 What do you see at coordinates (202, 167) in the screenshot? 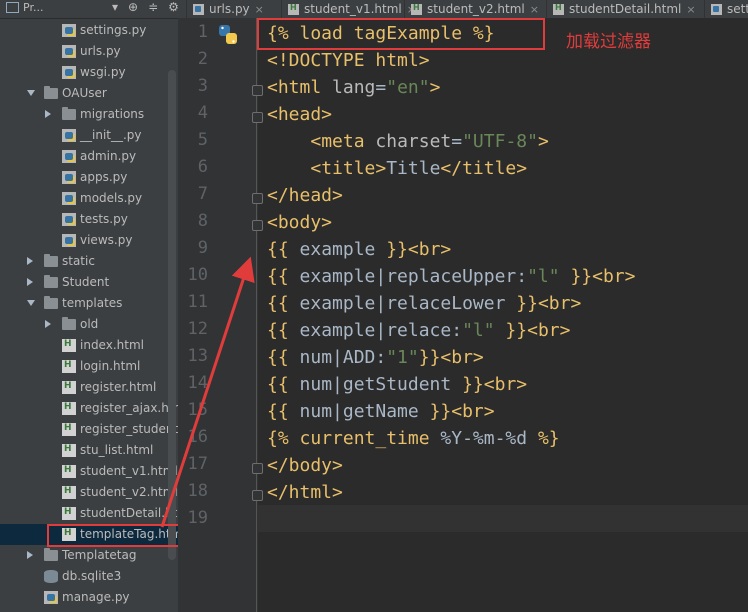
I see `line-number: 6` at bounding box center [202, 167].